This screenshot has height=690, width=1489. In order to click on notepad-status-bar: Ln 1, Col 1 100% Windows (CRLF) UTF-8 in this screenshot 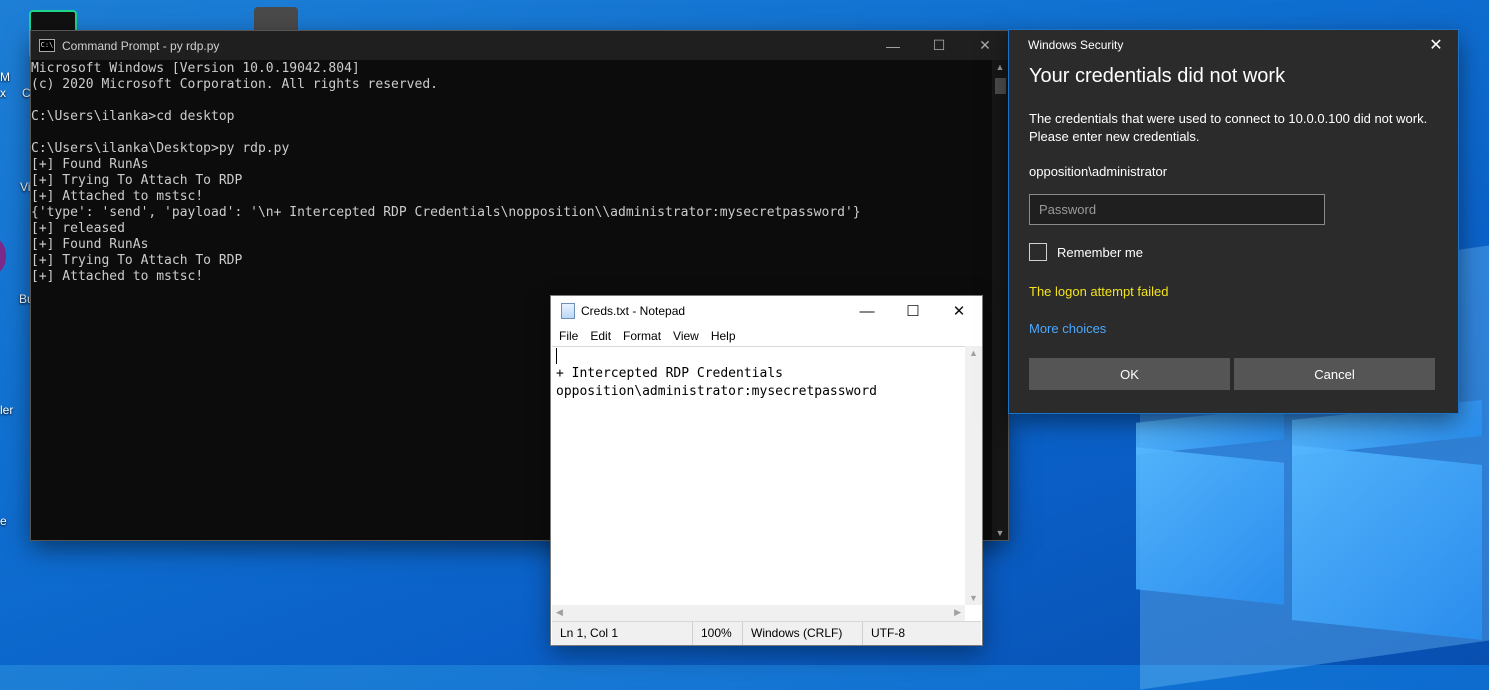, I will do `click(766, 633)`.